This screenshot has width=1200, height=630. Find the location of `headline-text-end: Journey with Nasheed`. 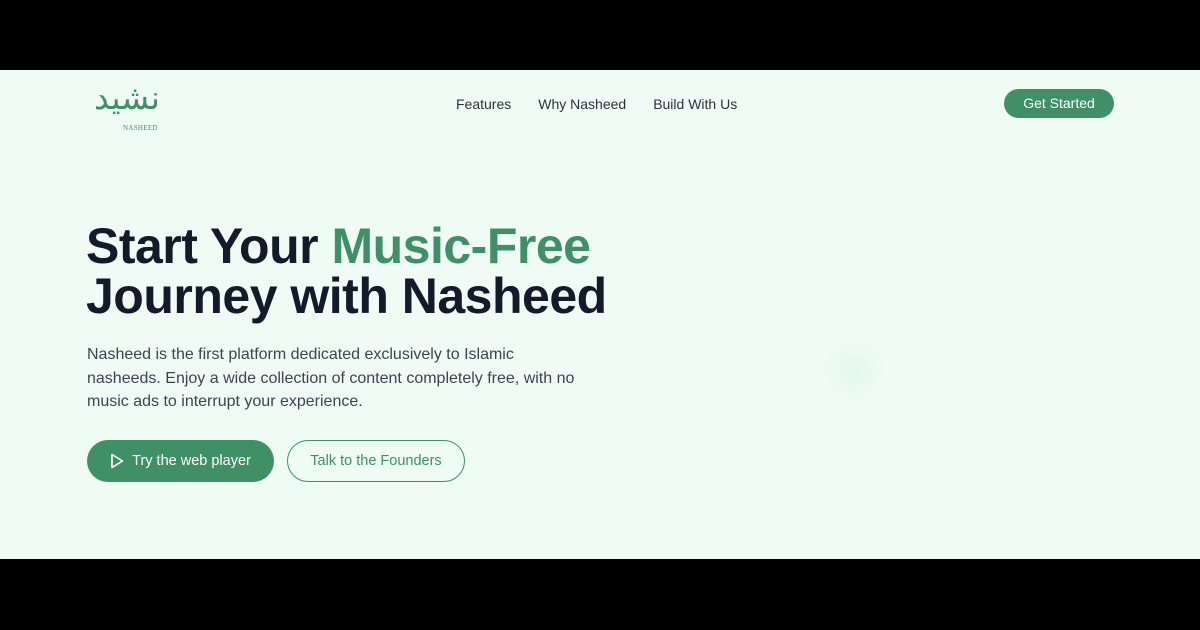

headline-text-end: Journey with Nasheed is located at coordinates (346, 296).